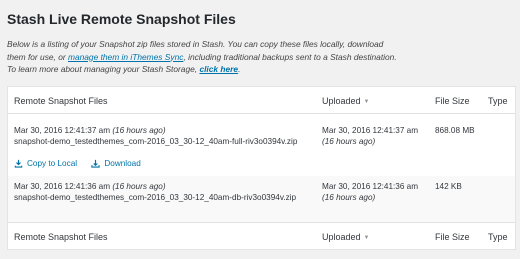 The width and height of the screenshot is (520, 259). I want to click on click-here-link: click here, so click(218, 69).